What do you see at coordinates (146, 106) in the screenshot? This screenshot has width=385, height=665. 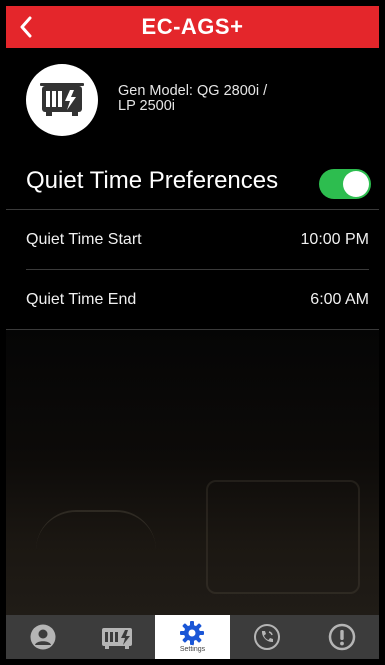 I see `generator-model-line2: LP 2500i` at bounding box center [146, 106].